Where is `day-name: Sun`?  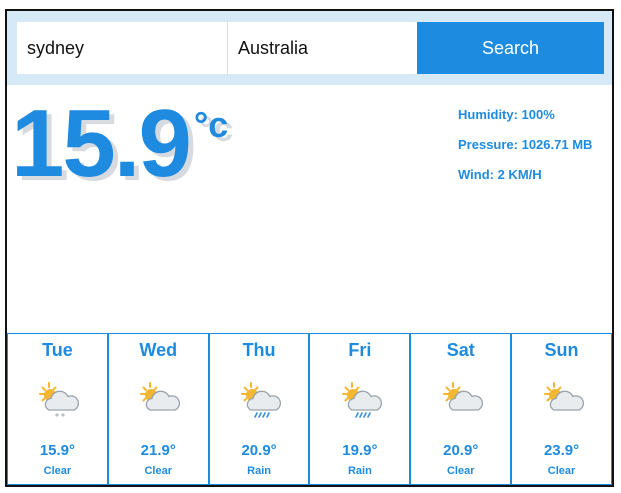 day-name: Sun is located at coordinates (561, 350).